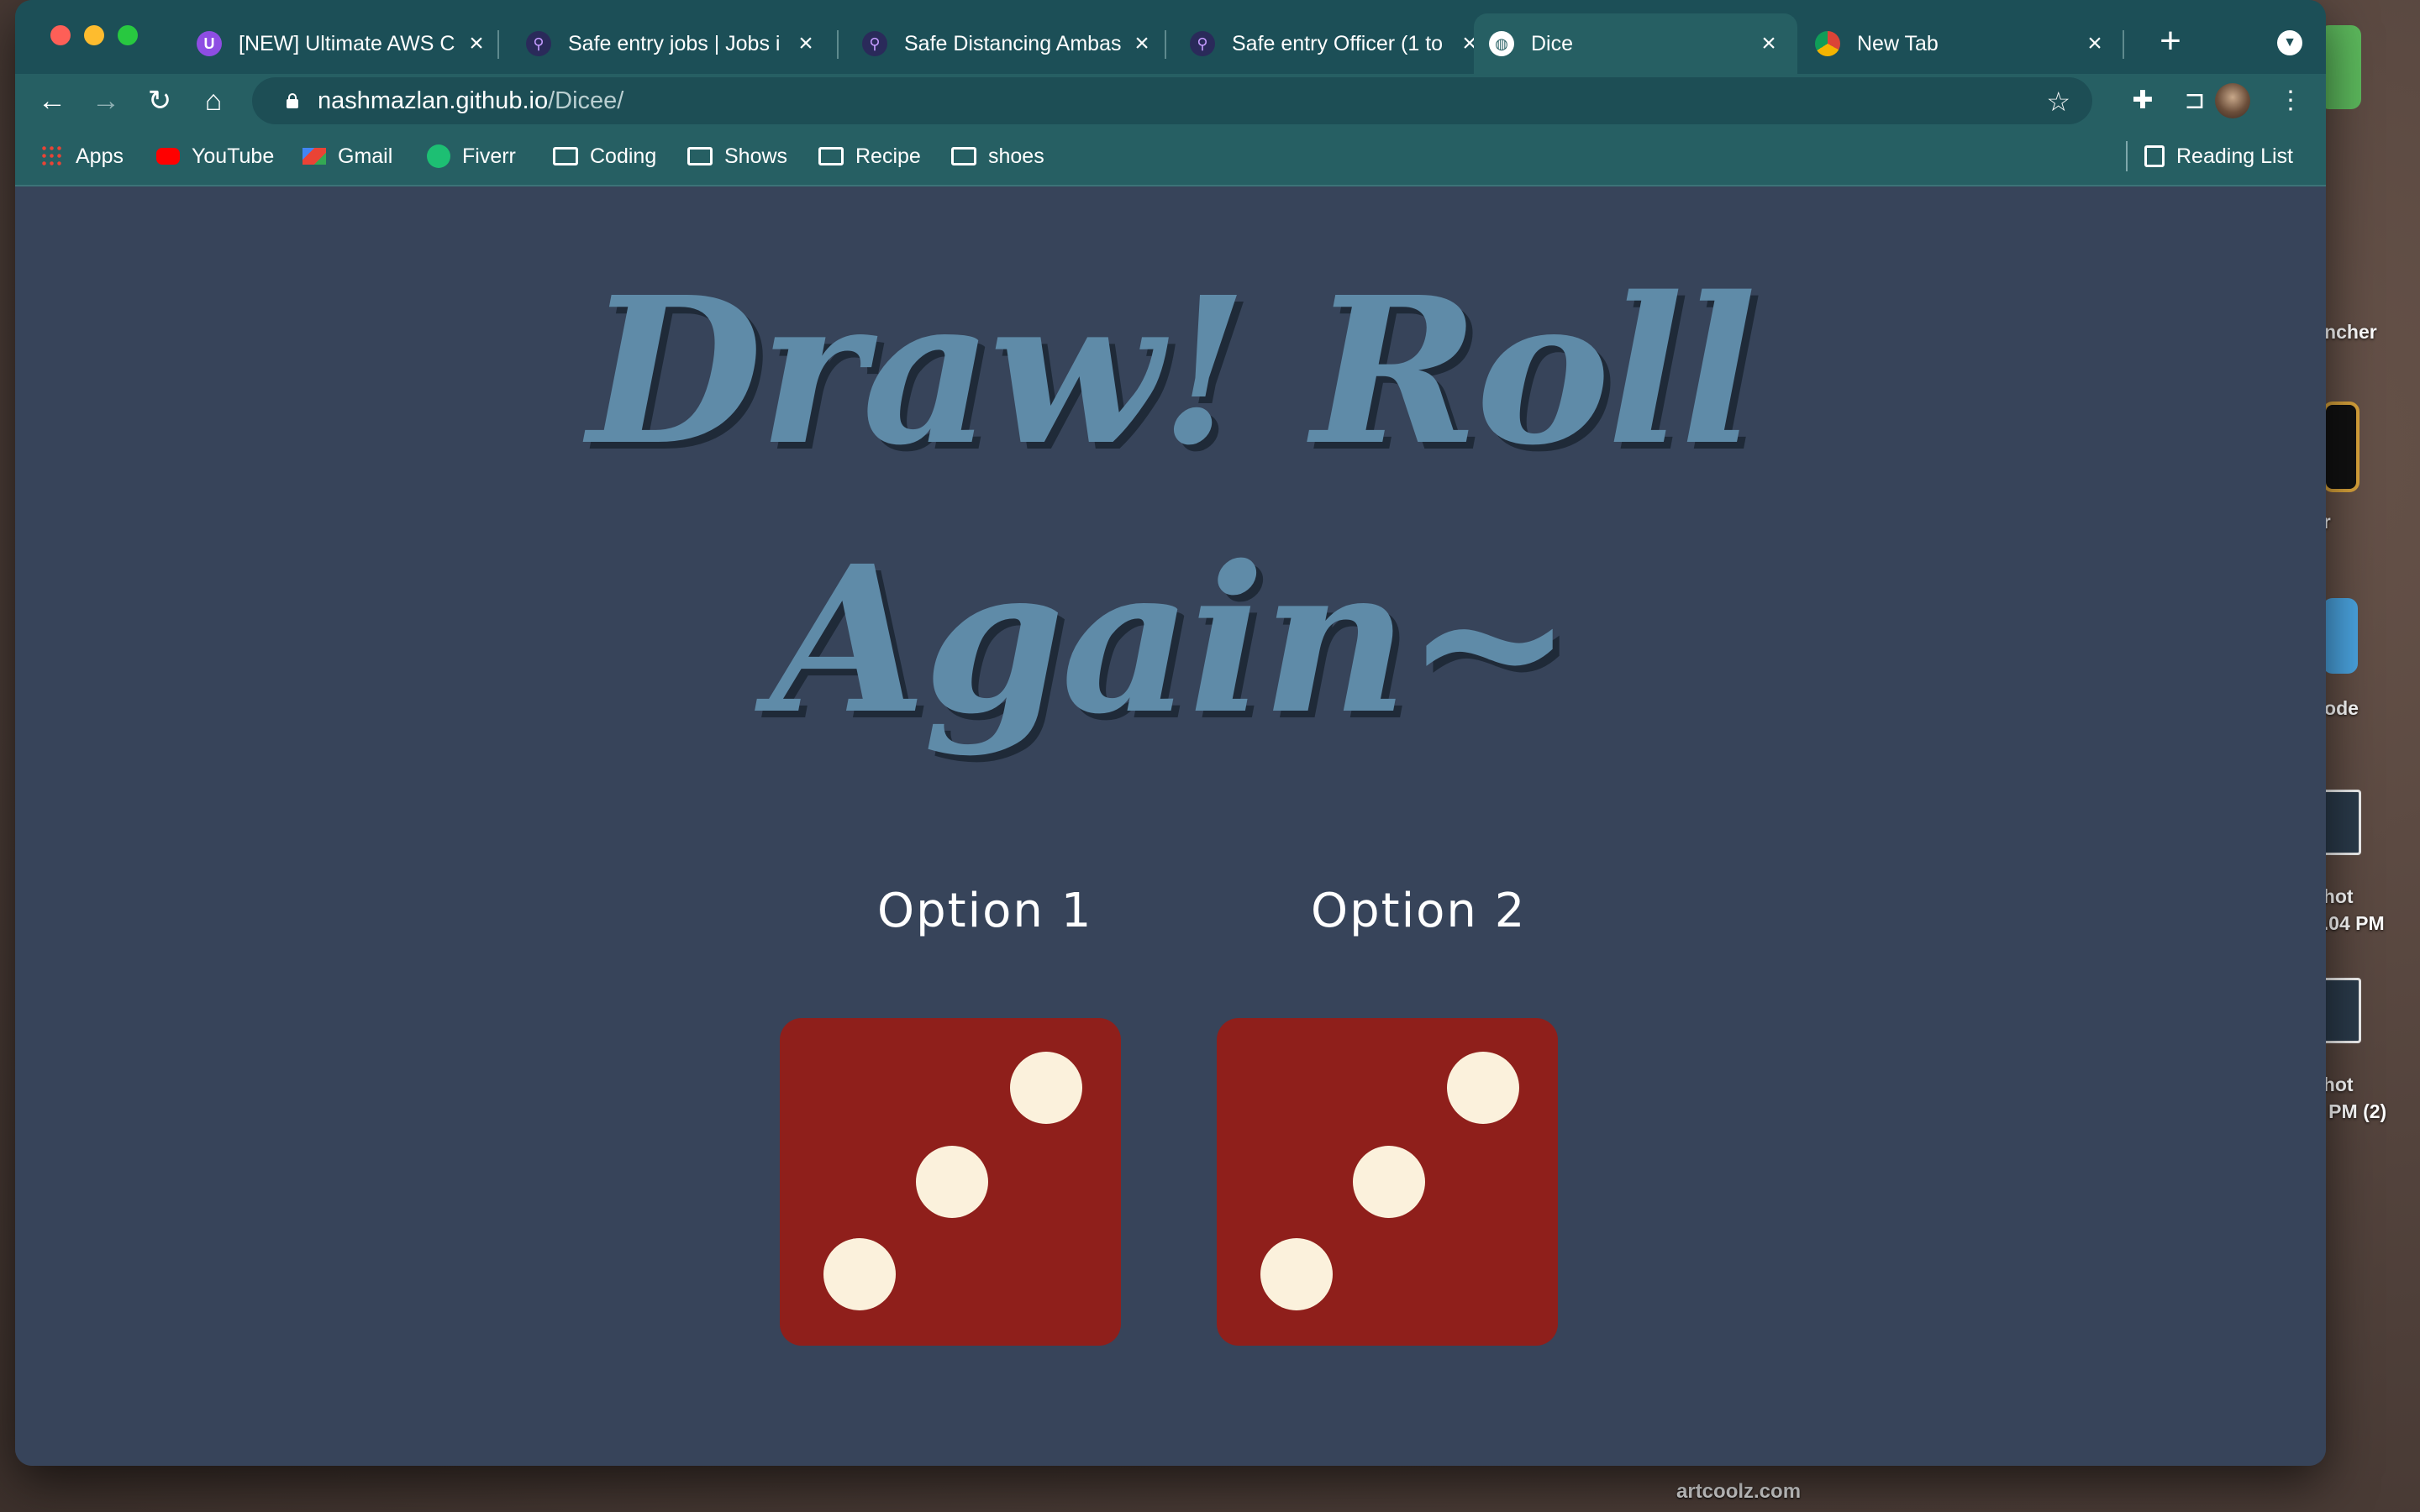 The height and width of the screenshot is (1512, 2420). I want to click on bookmark-apps: Apps, so click(82, 156).